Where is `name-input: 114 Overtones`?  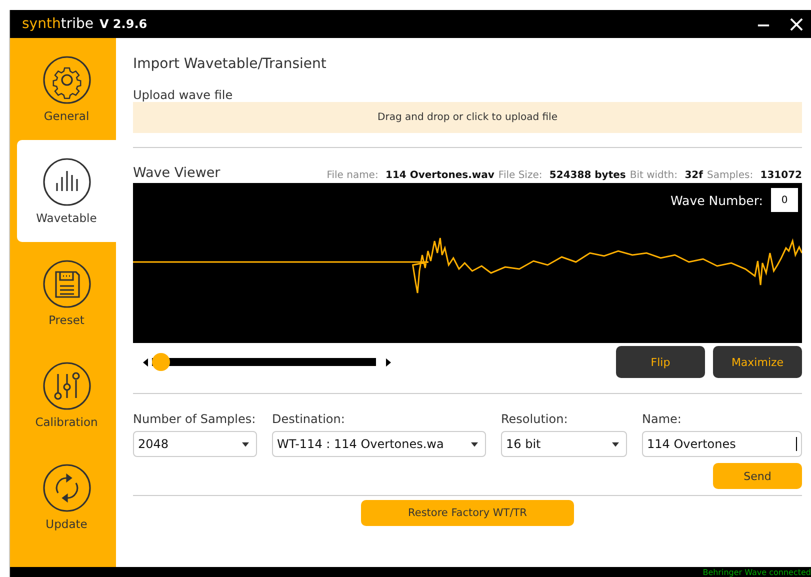
name-input: 114 Overtones is located at coordinates (722, 444).